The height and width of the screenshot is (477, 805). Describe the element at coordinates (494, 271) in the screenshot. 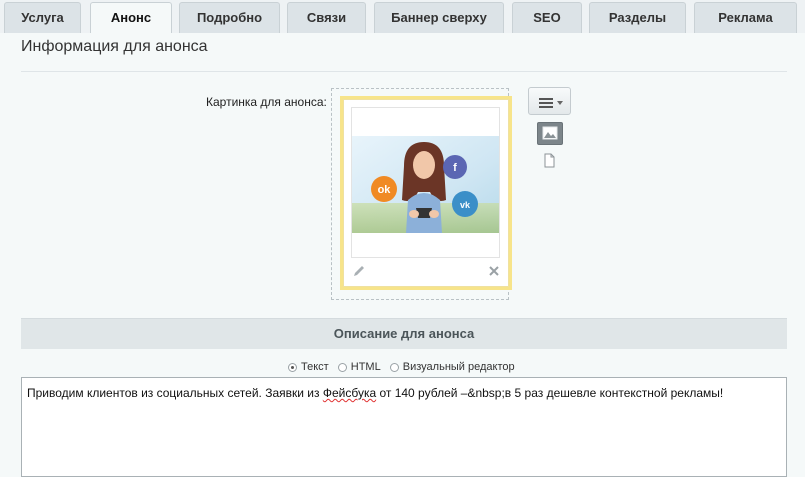

I see `close-icon` at that location.